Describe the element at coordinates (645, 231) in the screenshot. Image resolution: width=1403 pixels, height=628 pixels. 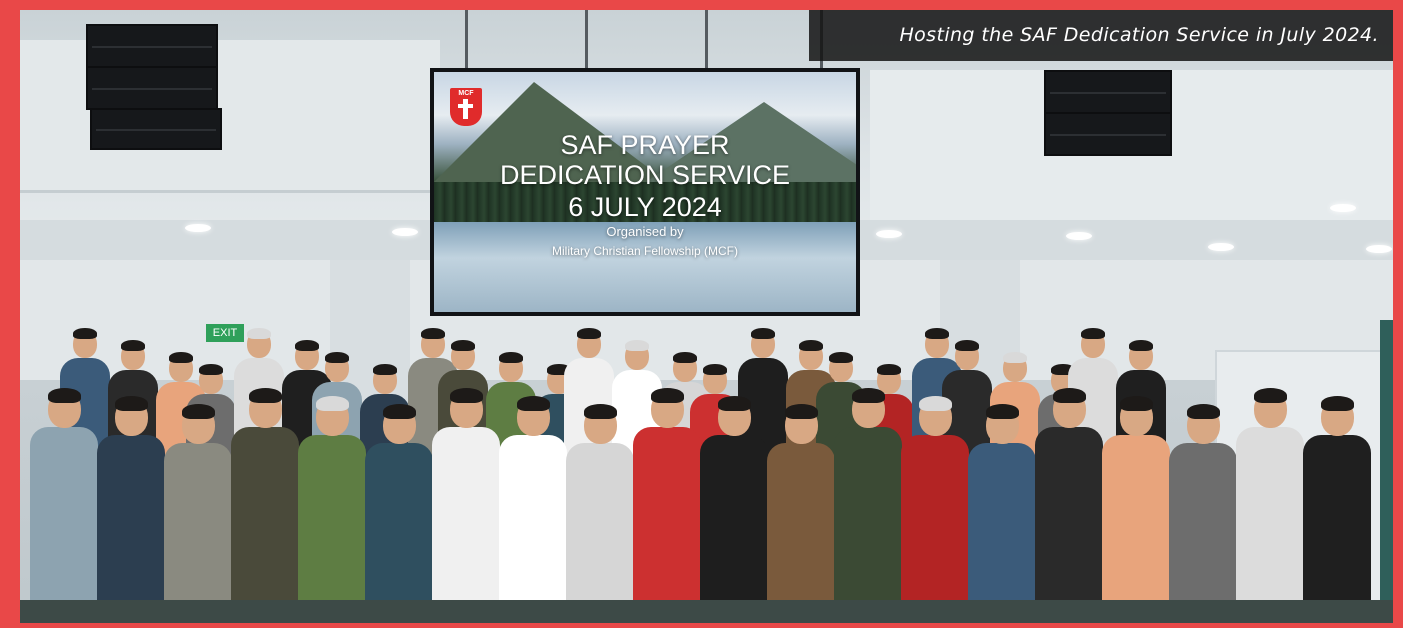
I see `slide-organised-label: Organised by` at that location.